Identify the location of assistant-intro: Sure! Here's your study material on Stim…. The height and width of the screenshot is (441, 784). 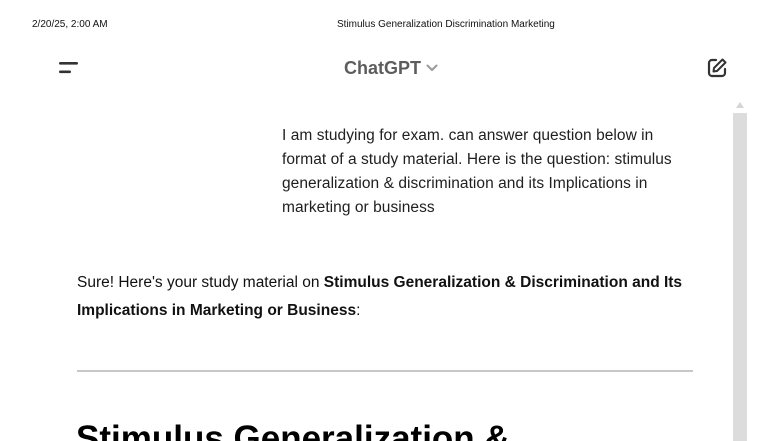
(387, 297).